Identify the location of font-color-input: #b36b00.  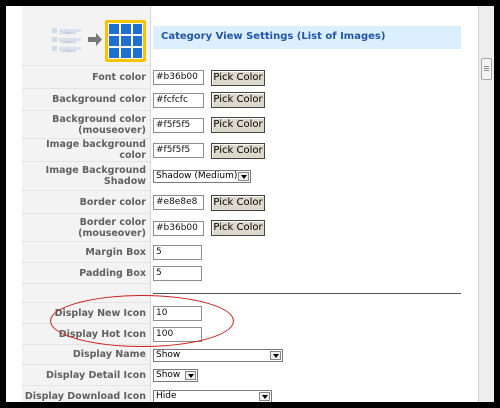
(178, 77).